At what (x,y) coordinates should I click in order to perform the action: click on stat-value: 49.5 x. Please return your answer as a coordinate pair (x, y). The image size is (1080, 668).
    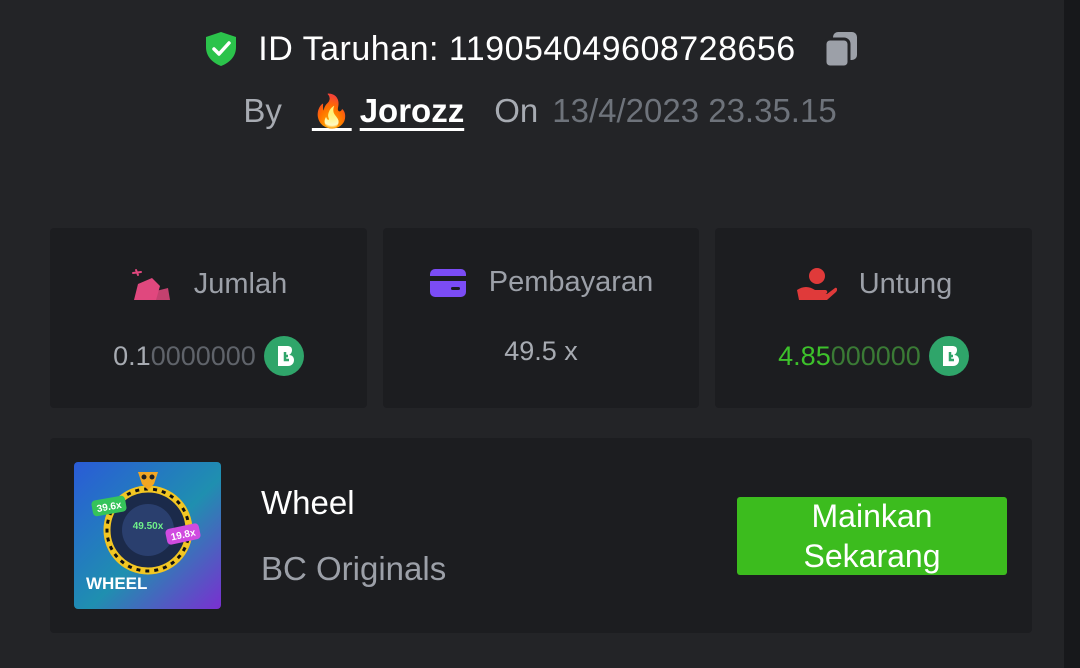
    Looking at the image, I should click on (541, 351).